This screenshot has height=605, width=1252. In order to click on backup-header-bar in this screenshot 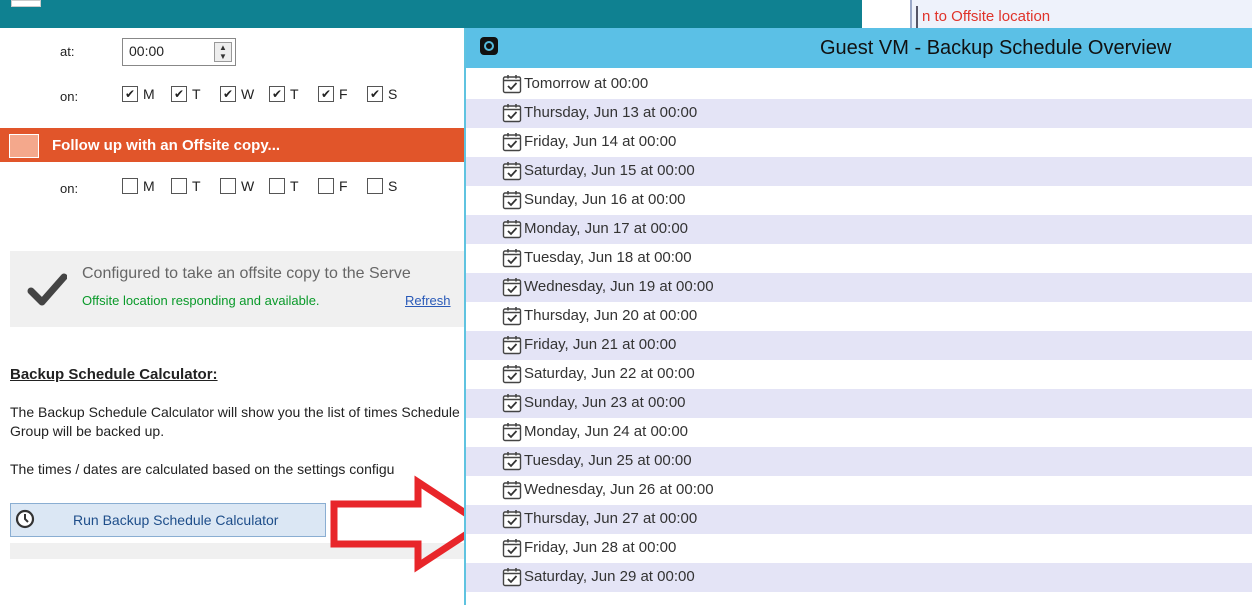, I will do `click(431, 14)`.